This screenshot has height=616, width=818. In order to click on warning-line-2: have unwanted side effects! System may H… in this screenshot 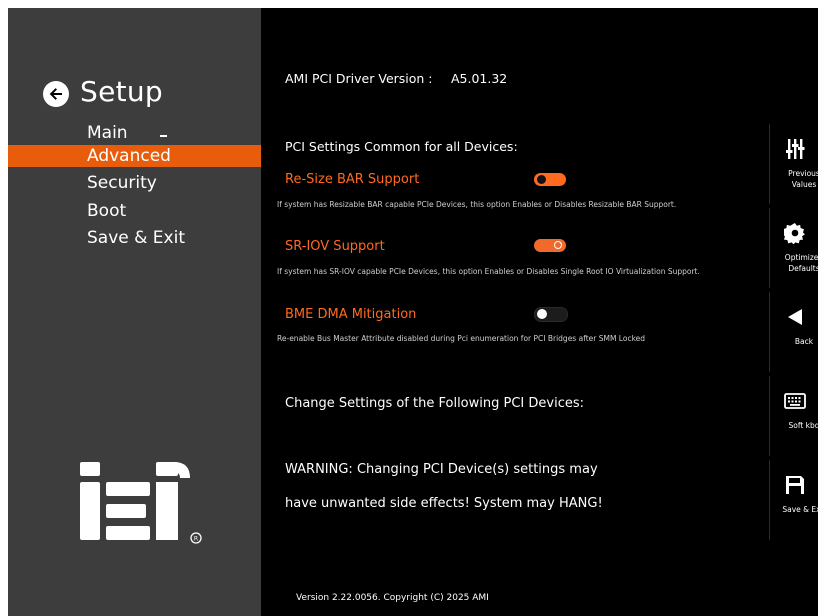, I will do `click(444, 503)`.